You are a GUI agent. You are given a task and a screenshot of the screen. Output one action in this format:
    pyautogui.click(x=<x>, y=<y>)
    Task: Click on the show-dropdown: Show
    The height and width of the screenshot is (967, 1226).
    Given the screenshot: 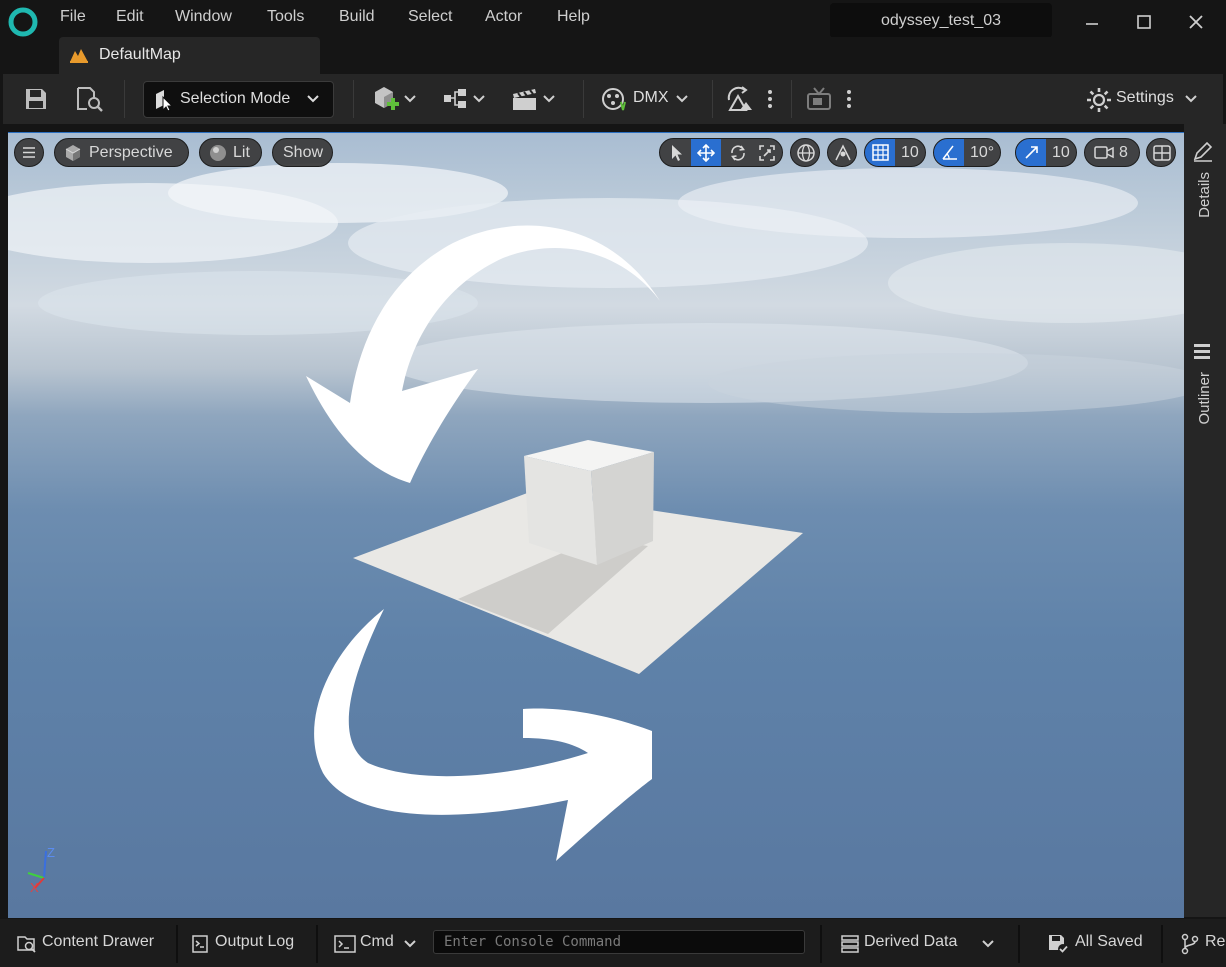 What is the action you would take?
    pyautogui.click(x=302, y=152)
    